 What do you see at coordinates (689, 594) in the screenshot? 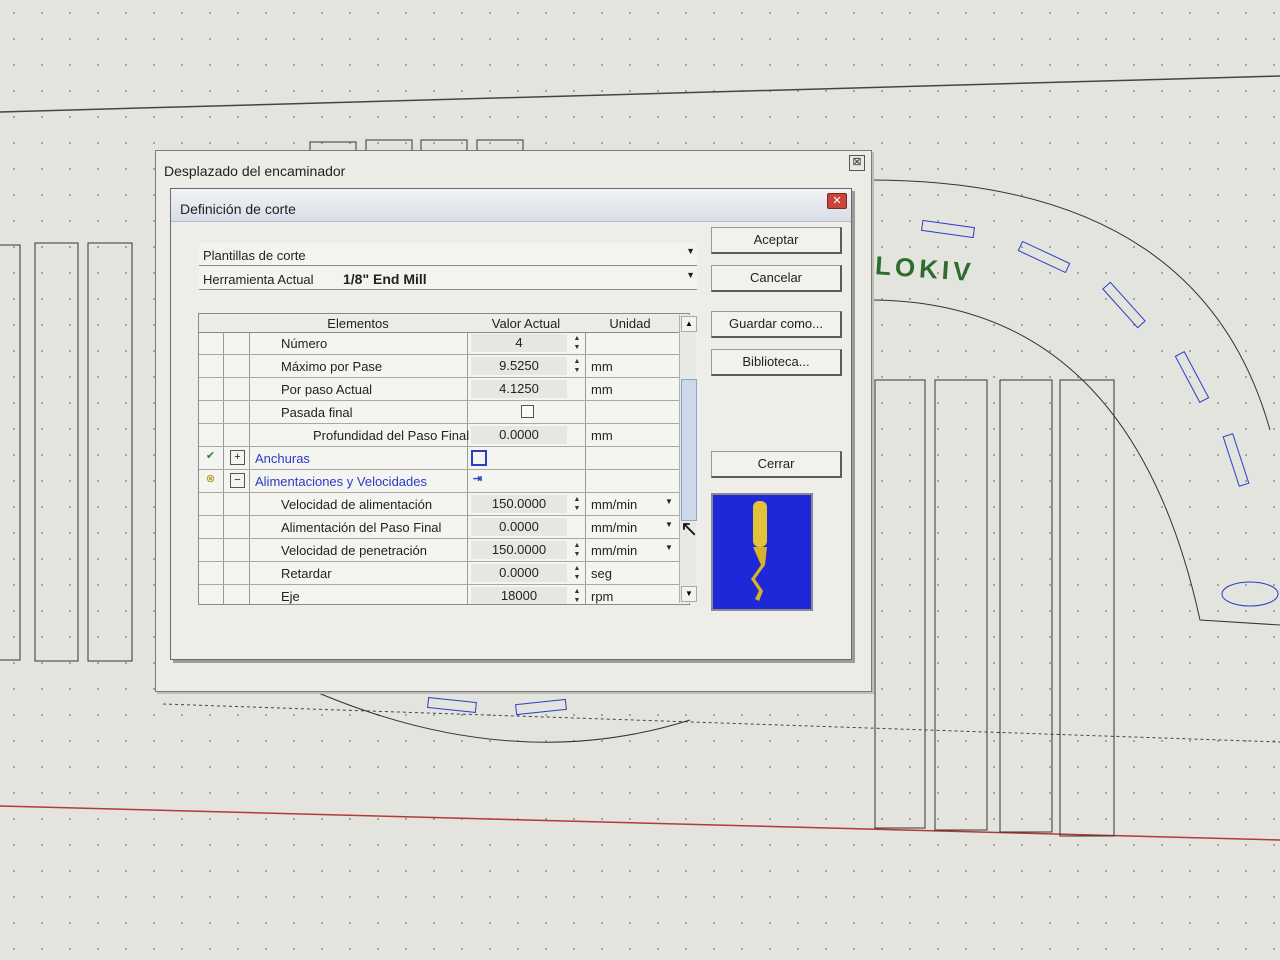
I see `scroll-down-icon: ▼` at bounding box center [689, 594].